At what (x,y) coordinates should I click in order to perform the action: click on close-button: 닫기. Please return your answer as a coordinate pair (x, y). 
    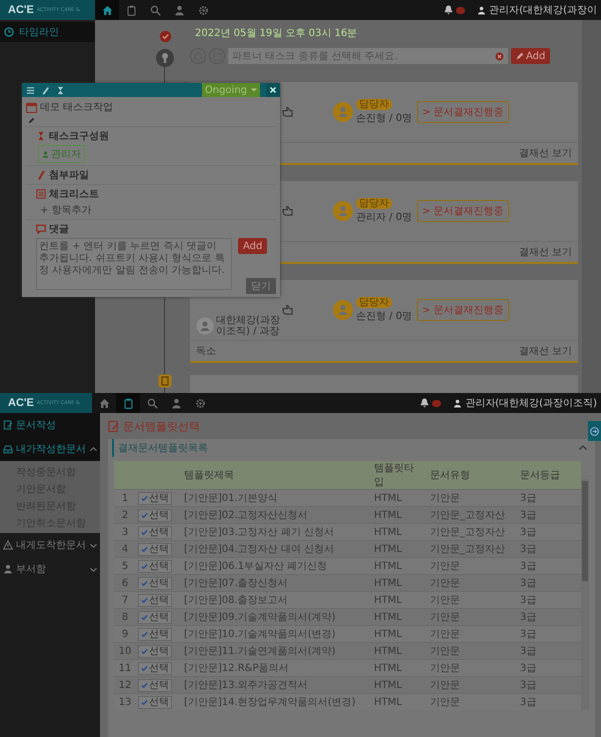
    Looking at the image, I should click on (261, 286).